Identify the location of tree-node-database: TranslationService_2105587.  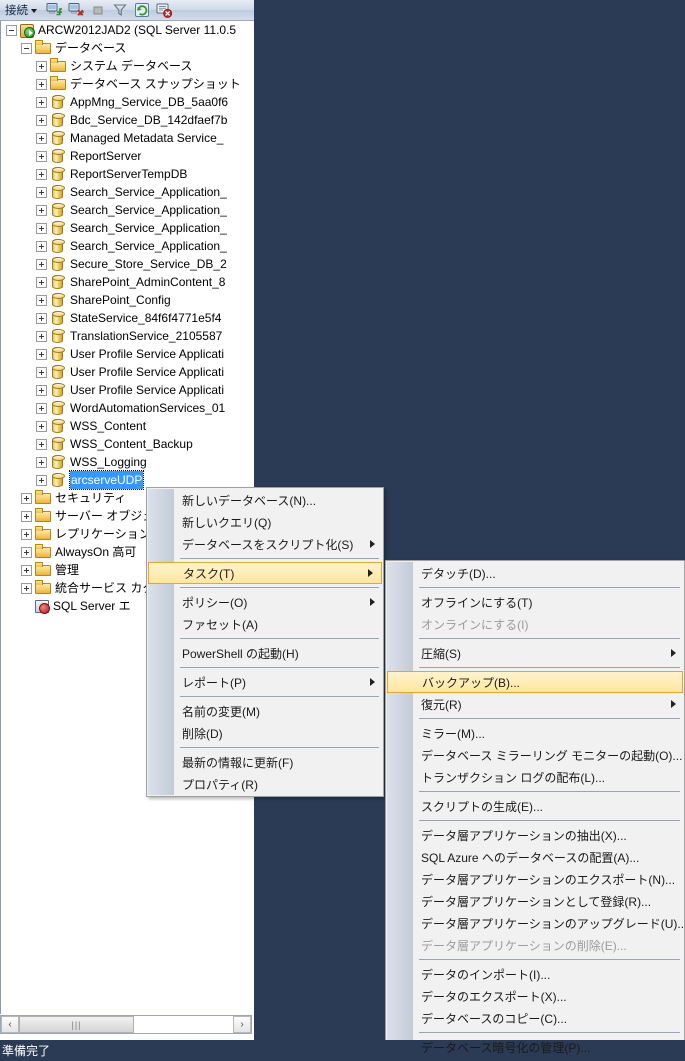
(124, 336).